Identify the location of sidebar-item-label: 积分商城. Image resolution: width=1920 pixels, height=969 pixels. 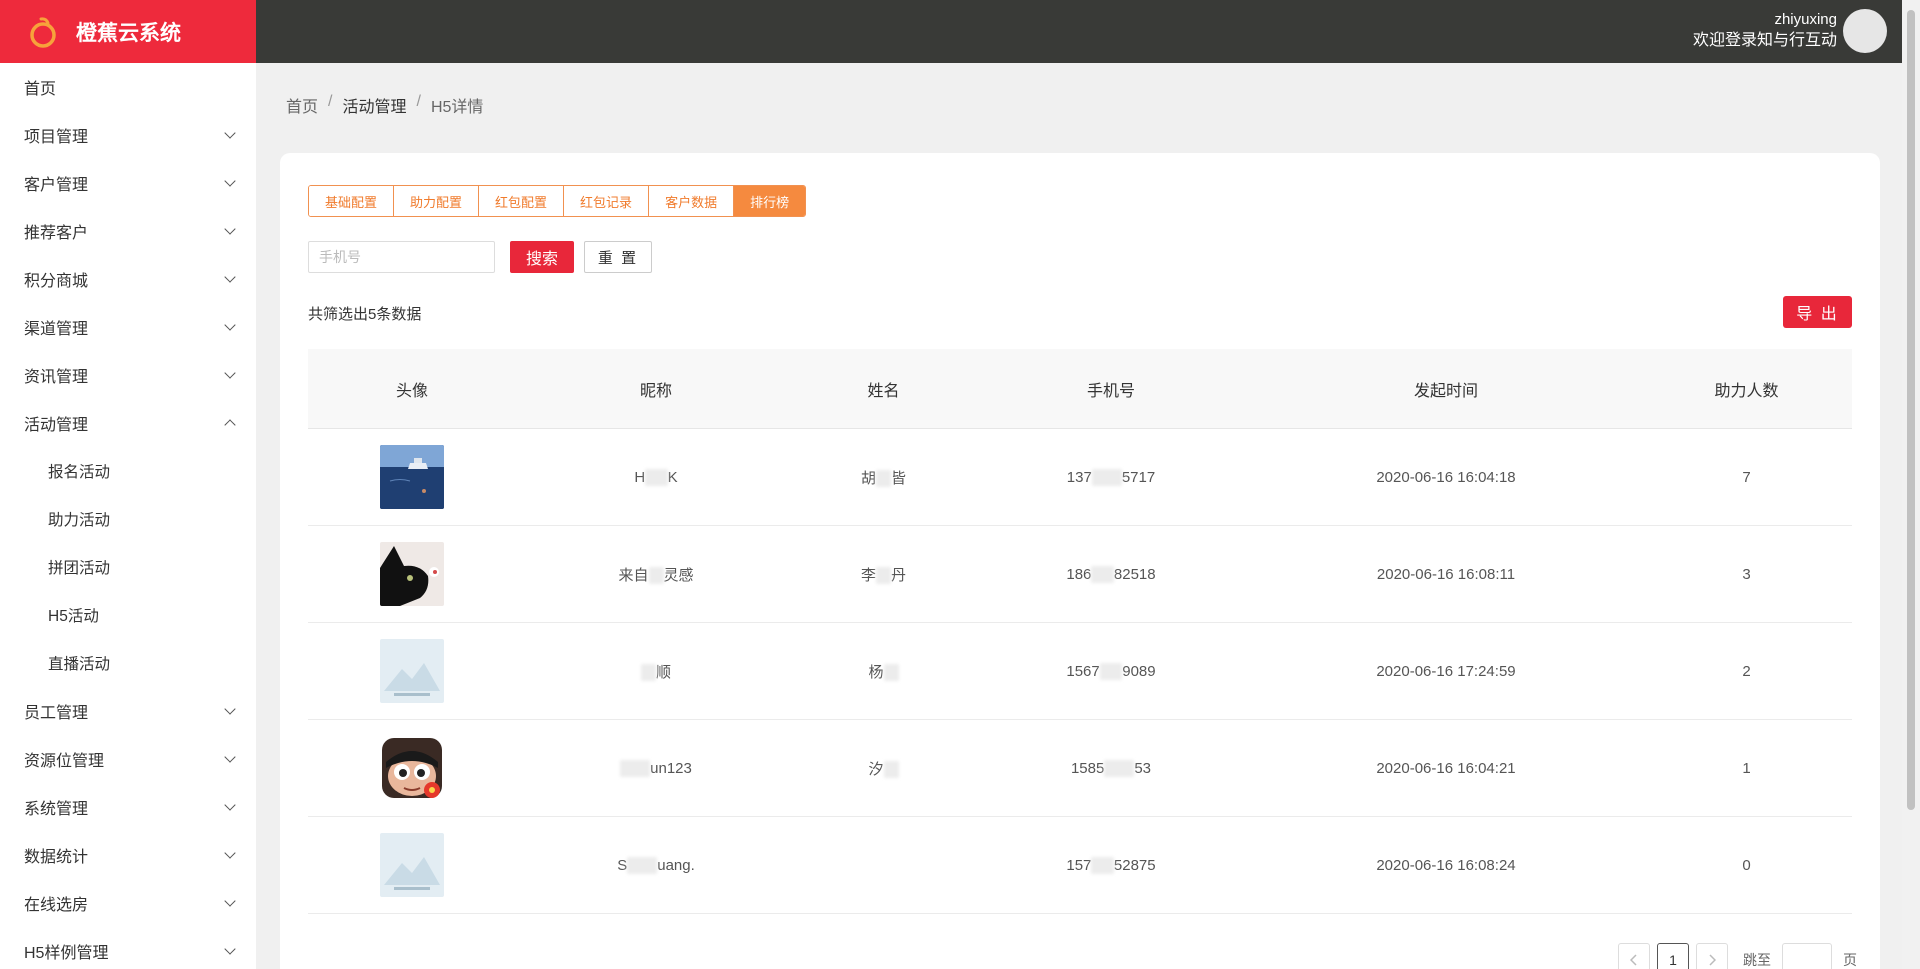
(56, 281).